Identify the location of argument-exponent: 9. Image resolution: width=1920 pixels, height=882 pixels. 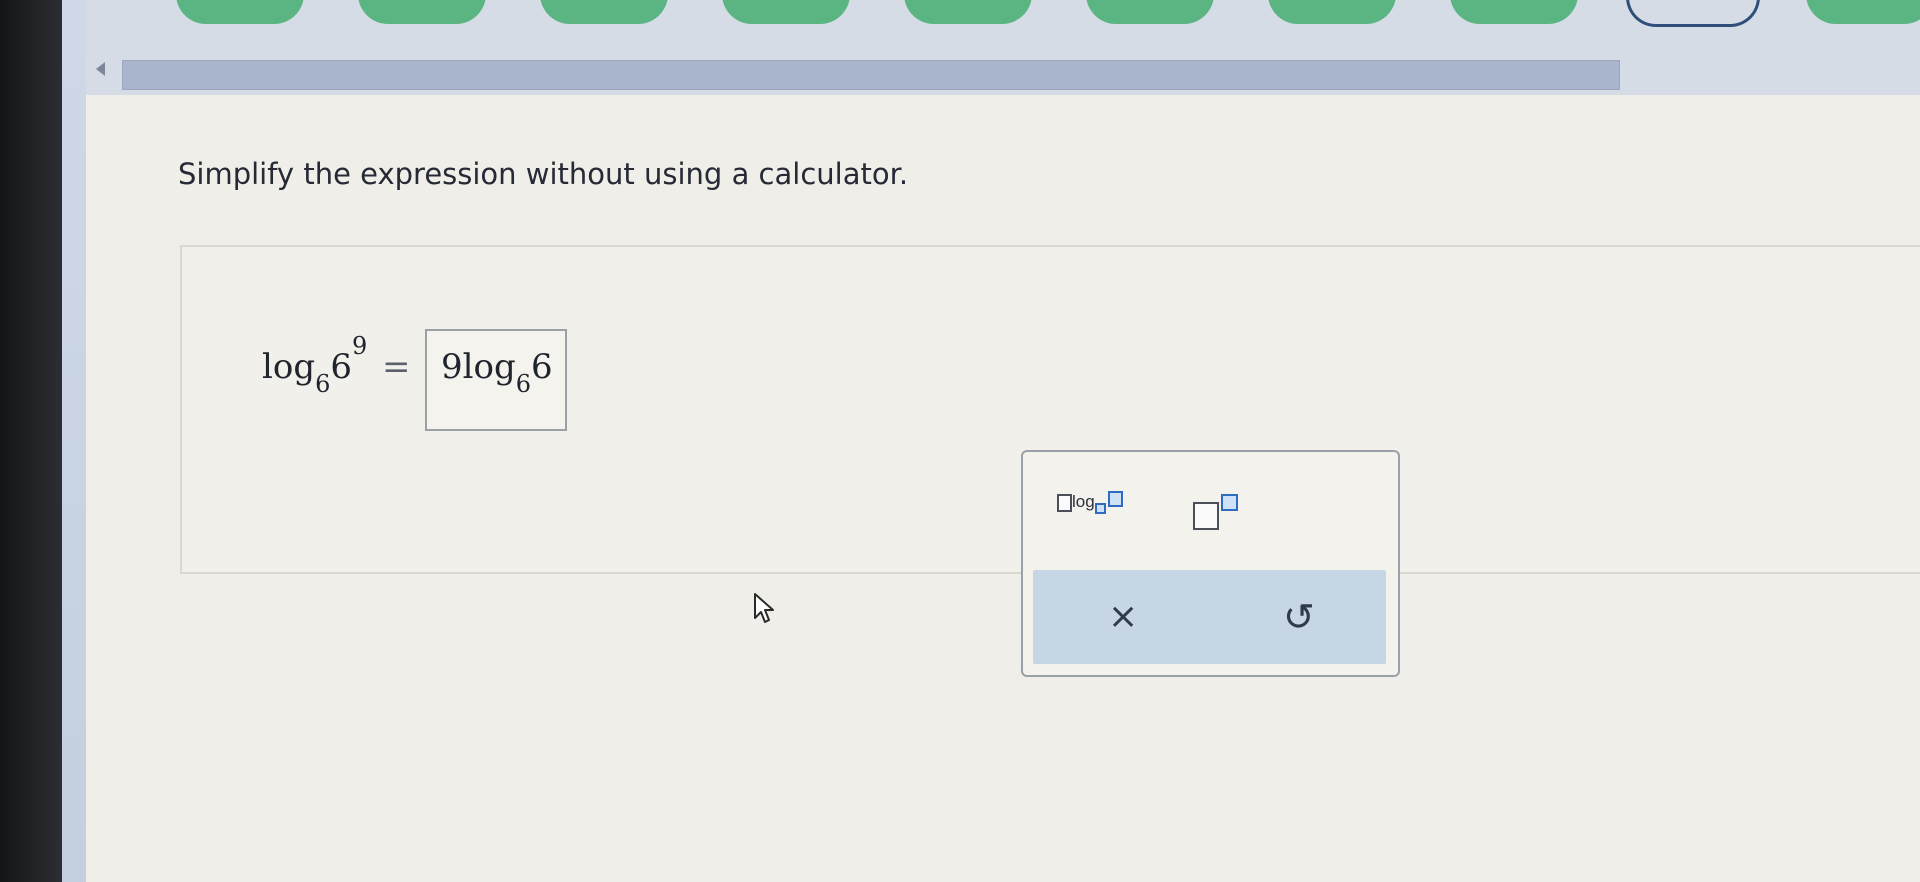
(360, 346).